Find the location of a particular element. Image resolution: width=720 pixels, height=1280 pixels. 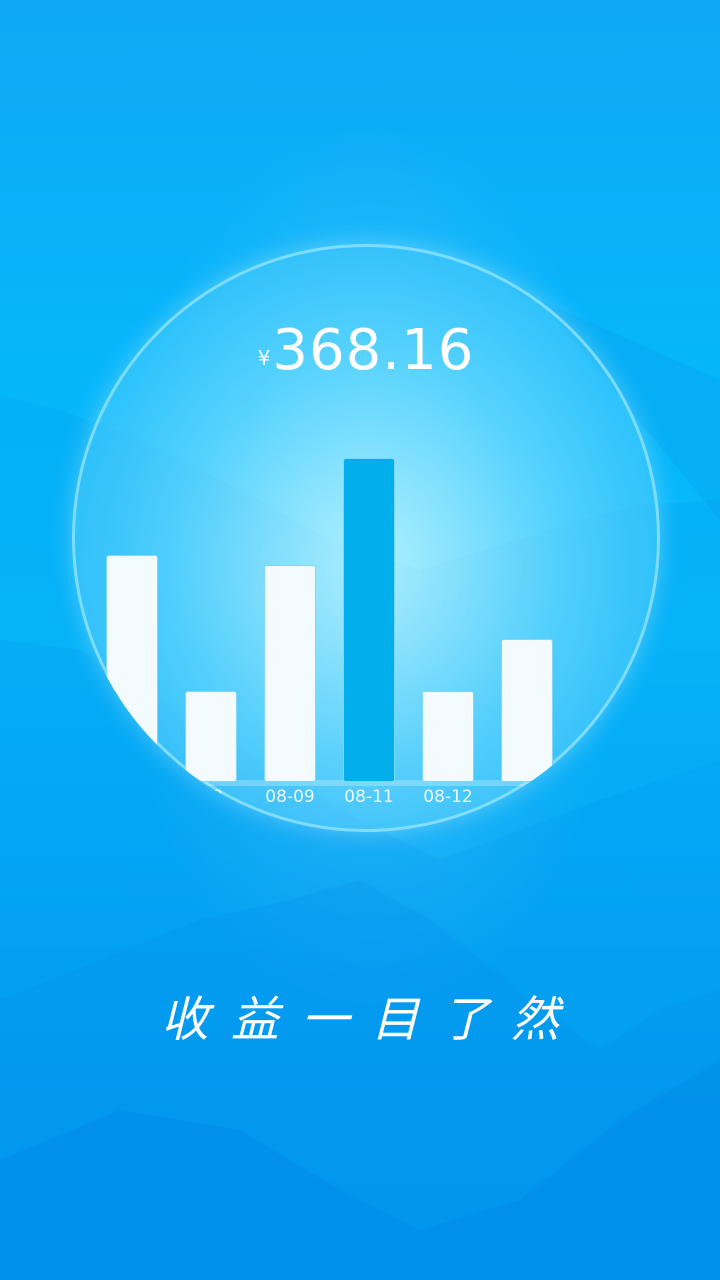

chart-tick-label: 08 is located at coordinates (212, 797).